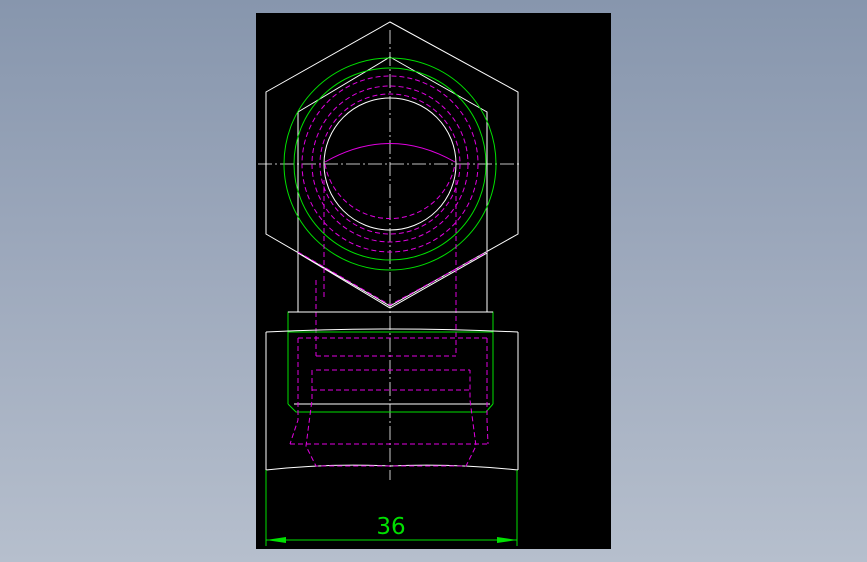 Image resolution: width=867 pixels, height=562 pixels. What do you see at coordinates (276, 540) in the screenshot?
I see `arrowhead-left` at bounding box center [276, 540].